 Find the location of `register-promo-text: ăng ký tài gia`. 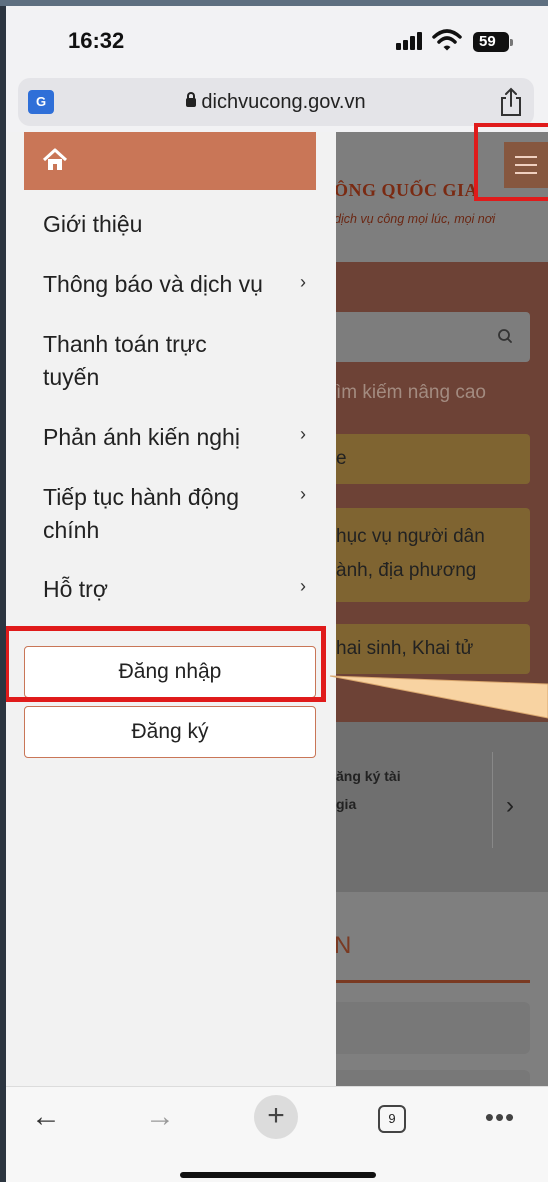

register-promo-text: ăng ký tài gia is located at coordinates (368, 790).